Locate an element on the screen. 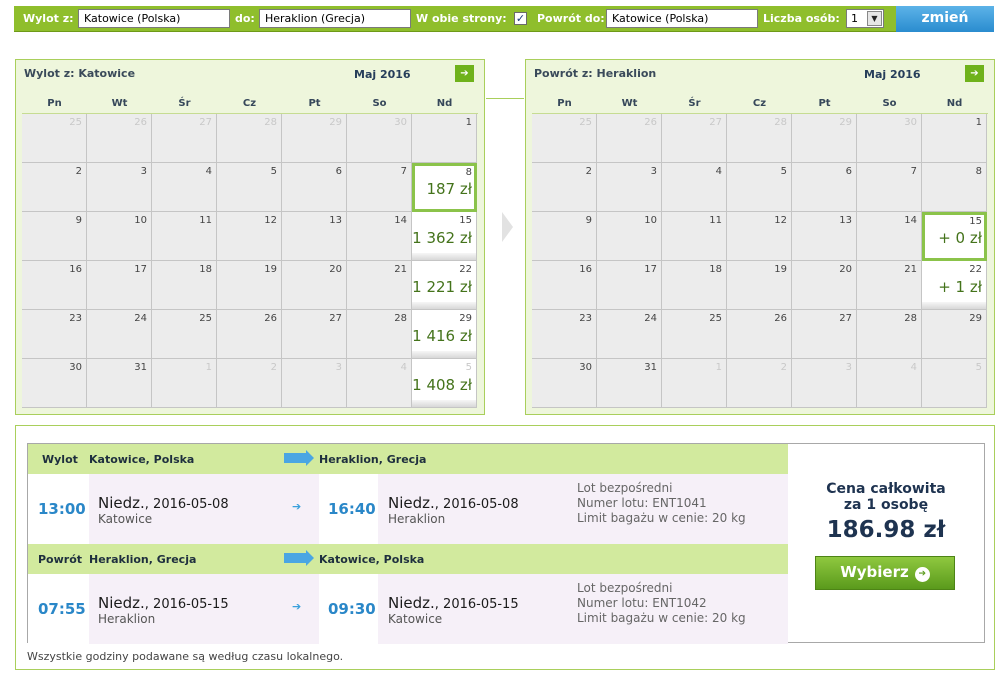 The height and width of the screenshot is (673, 1008). return-day-cell: 21 is located at coordinates (889, 285).